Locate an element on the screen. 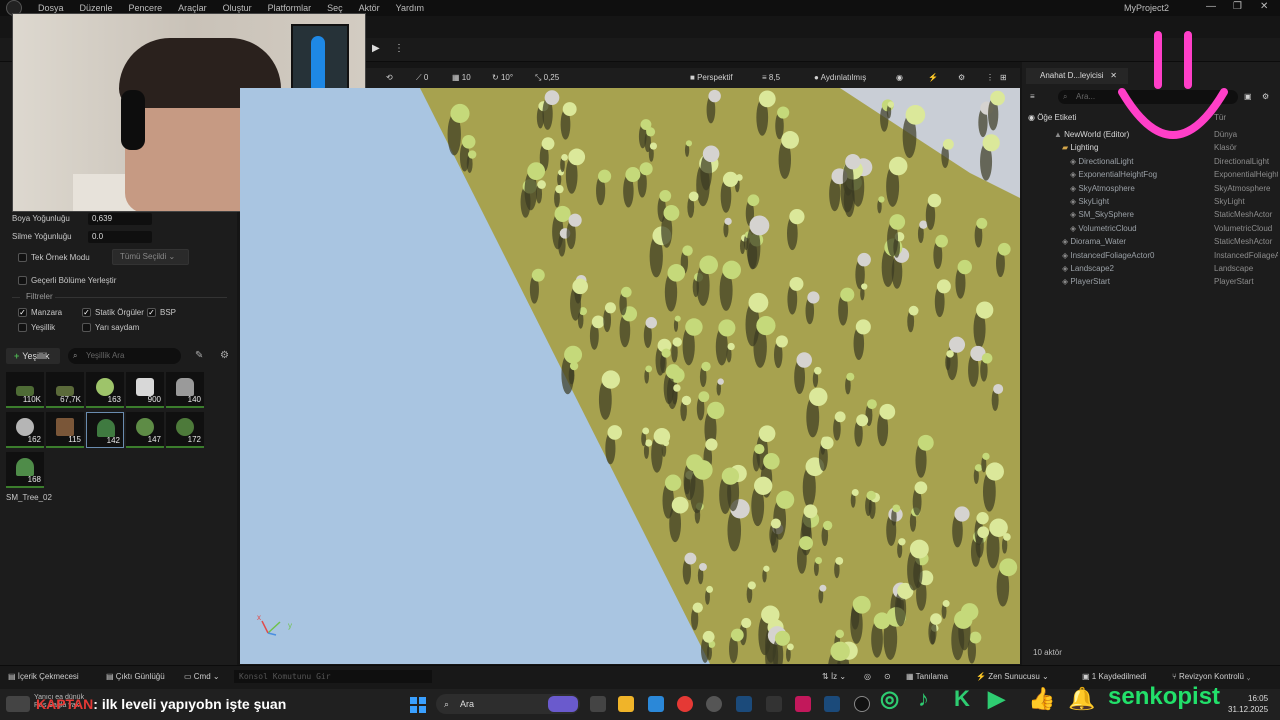 The image size is (1280, 720). menu-file: Dosya is located at coordinates (51, 8).